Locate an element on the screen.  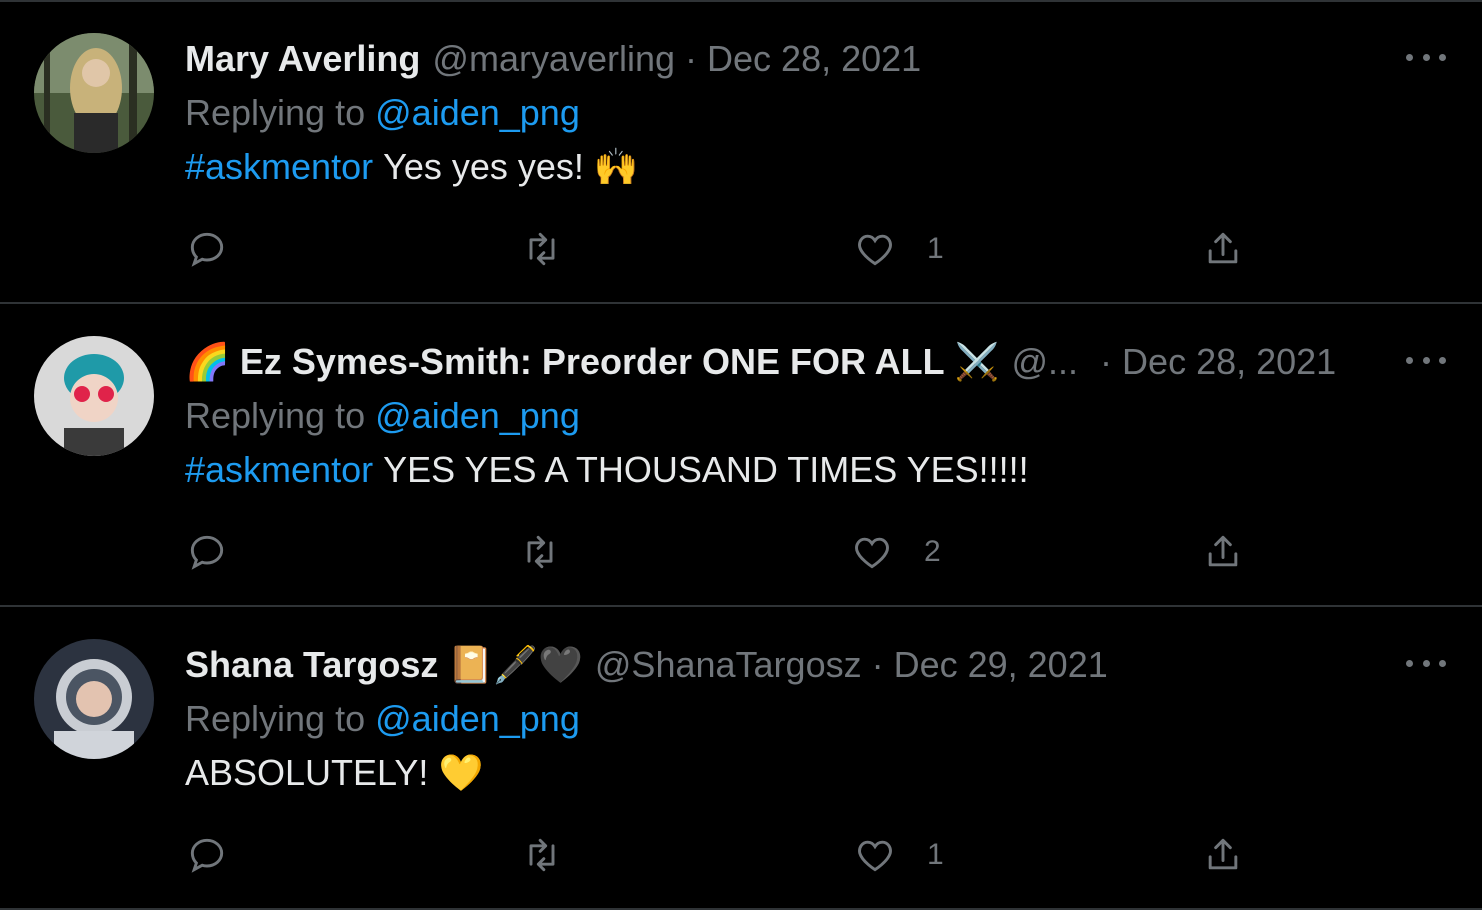
tweet-body: YES YES A THOUSAND TIMES YES!!!!! is located at coordinates (706, 469).